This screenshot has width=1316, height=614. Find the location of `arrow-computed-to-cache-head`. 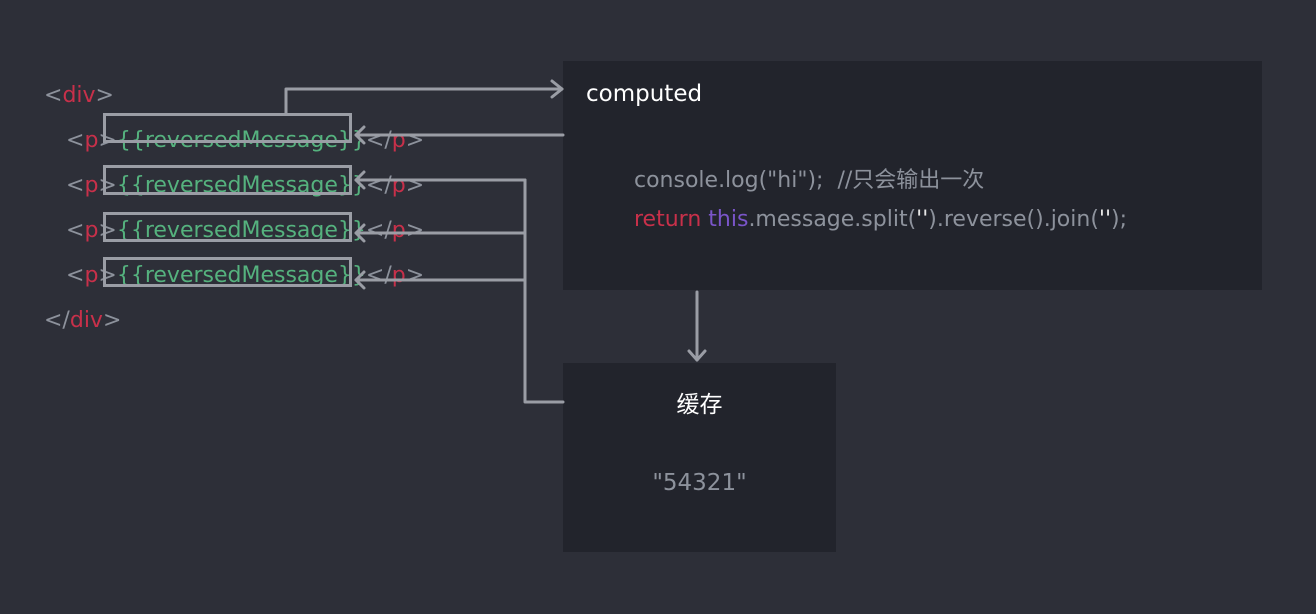

arrow-computed-to-cache-head is located at coordinates (697, 355).